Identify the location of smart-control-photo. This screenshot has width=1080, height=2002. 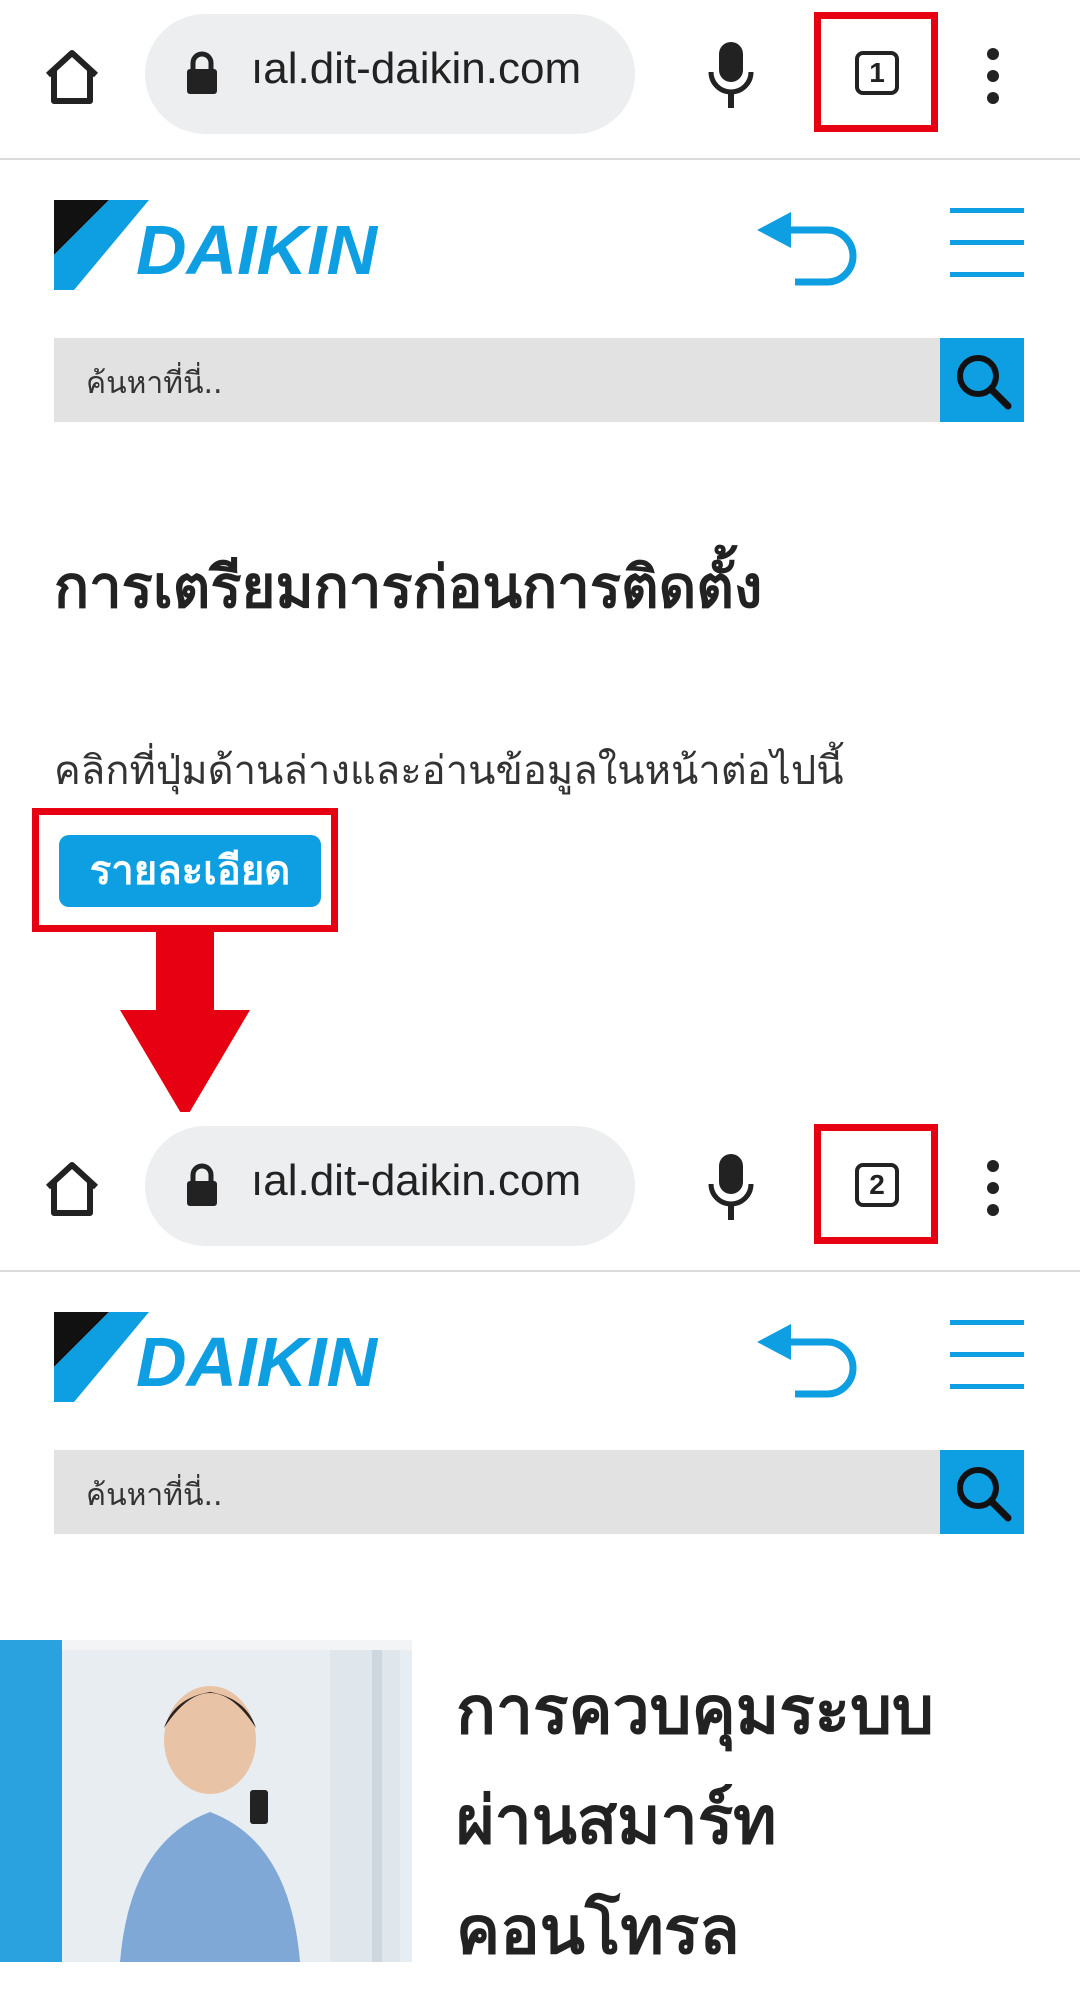
(206, 1801).